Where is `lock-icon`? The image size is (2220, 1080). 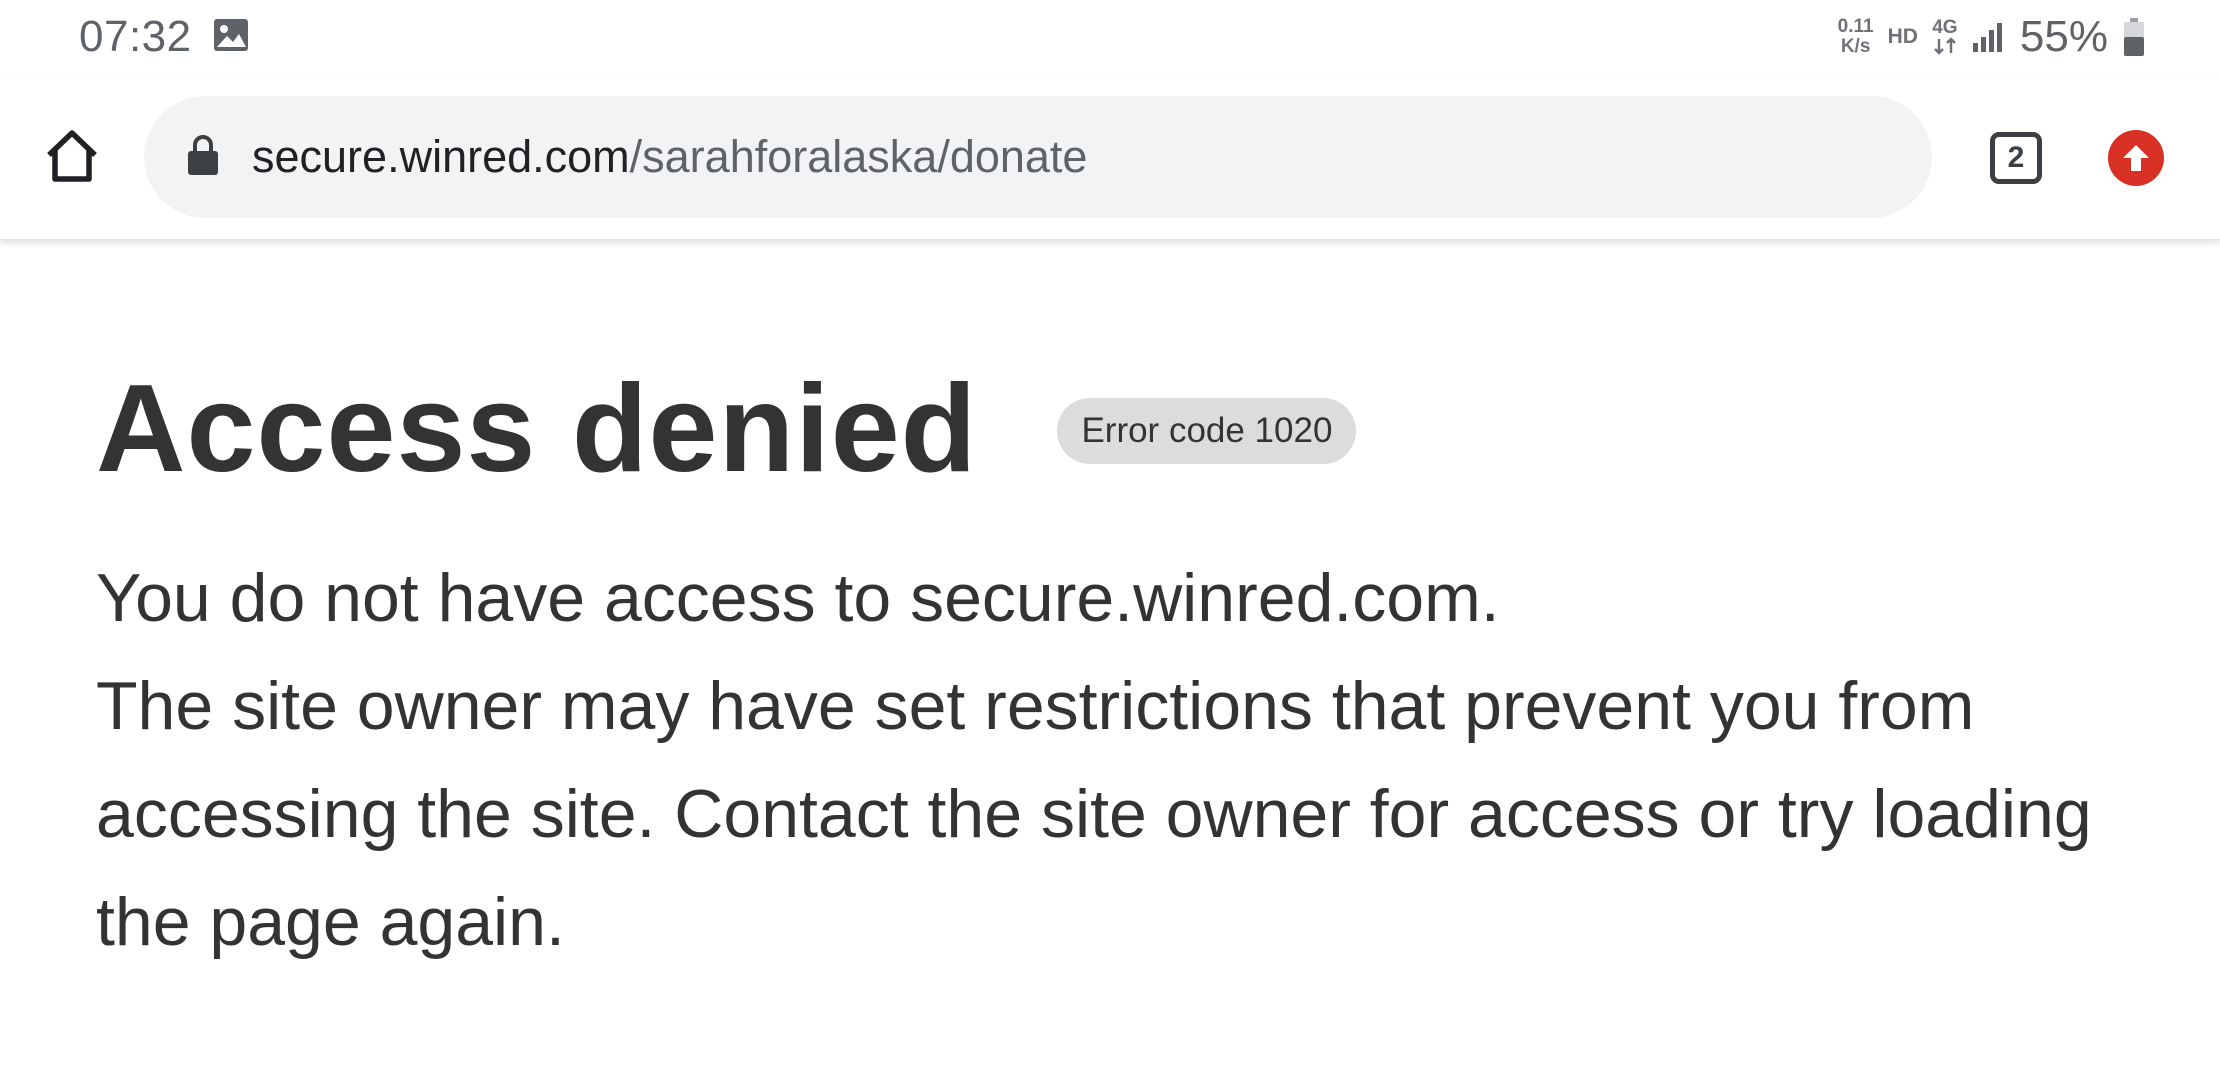
lock-icon is located at coordinates (203, 155).